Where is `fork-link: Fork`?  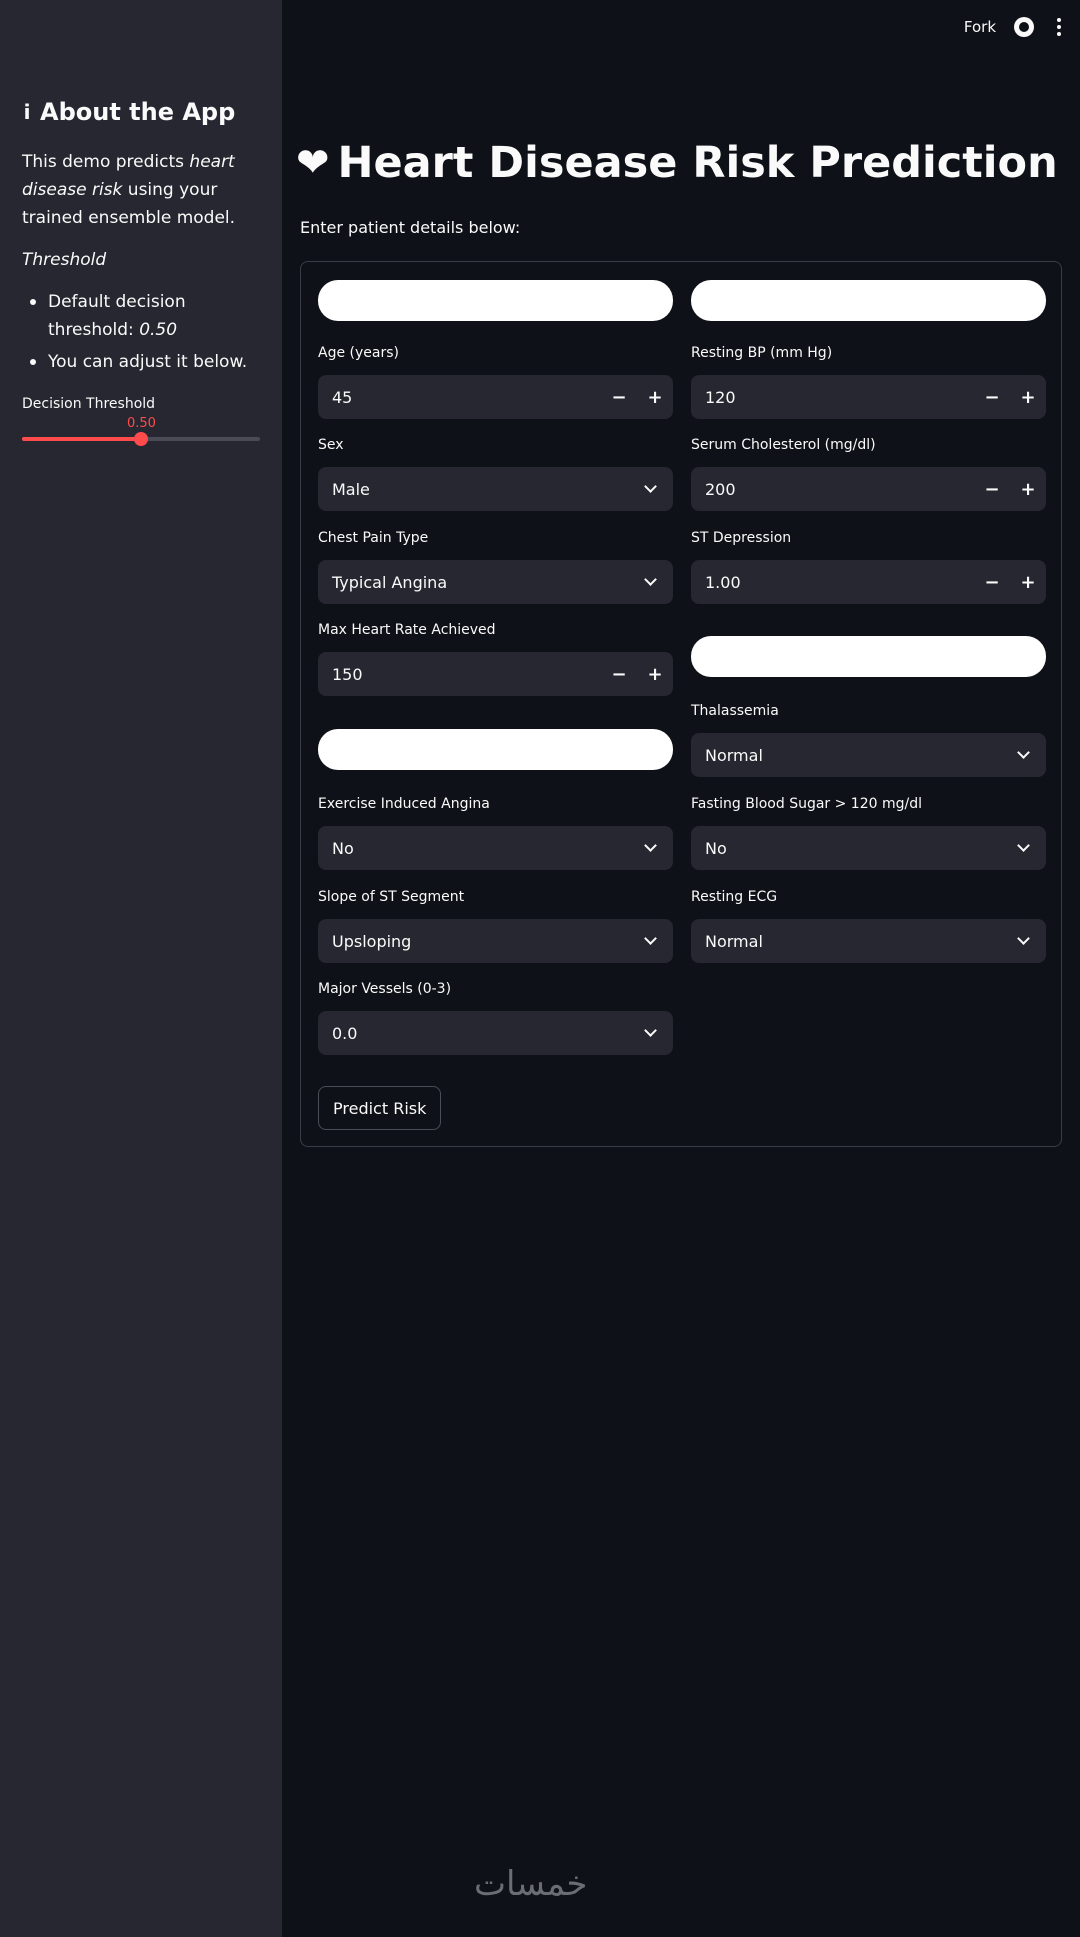
fork-link: Fork is located at coordinates (980, 27).